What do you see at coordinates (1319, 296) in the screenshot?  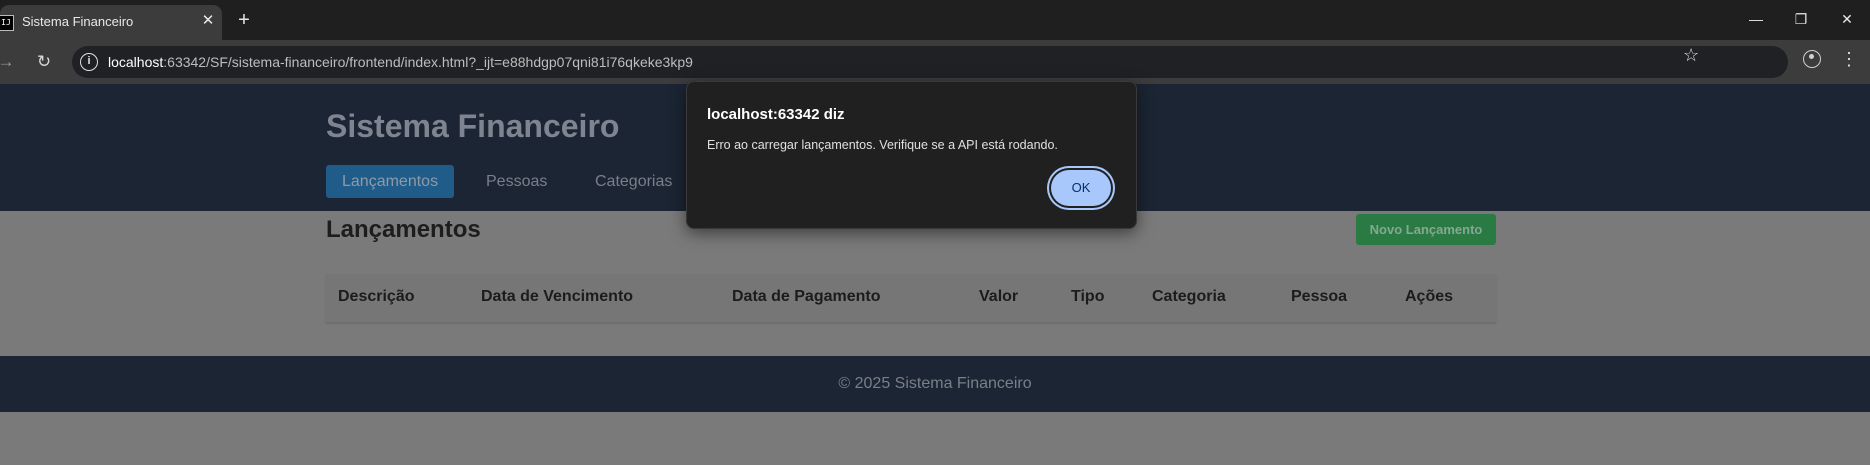 I see `column-header-pessoa: Pessoa` at bounding box center [1319, 296].